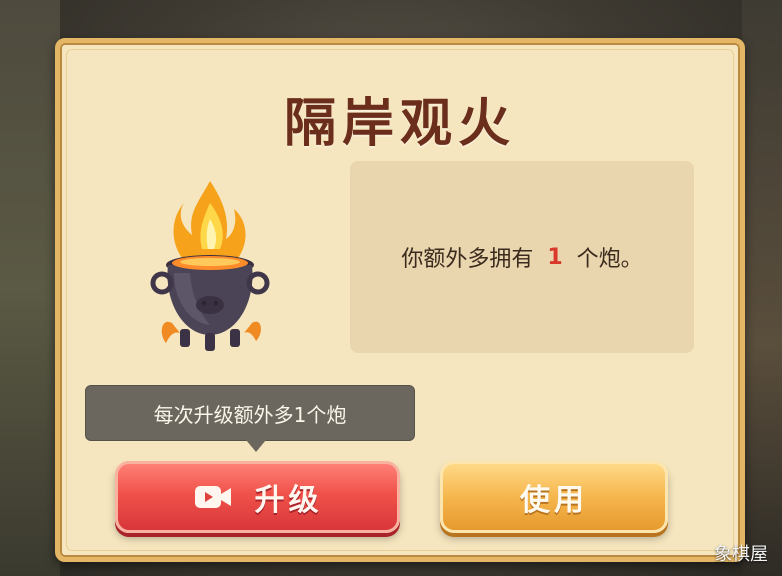 The height and width of the screenshot is (576, 782). I want to click on description-box: 你额外多拥有 1 个炮。, so click(522, 257).